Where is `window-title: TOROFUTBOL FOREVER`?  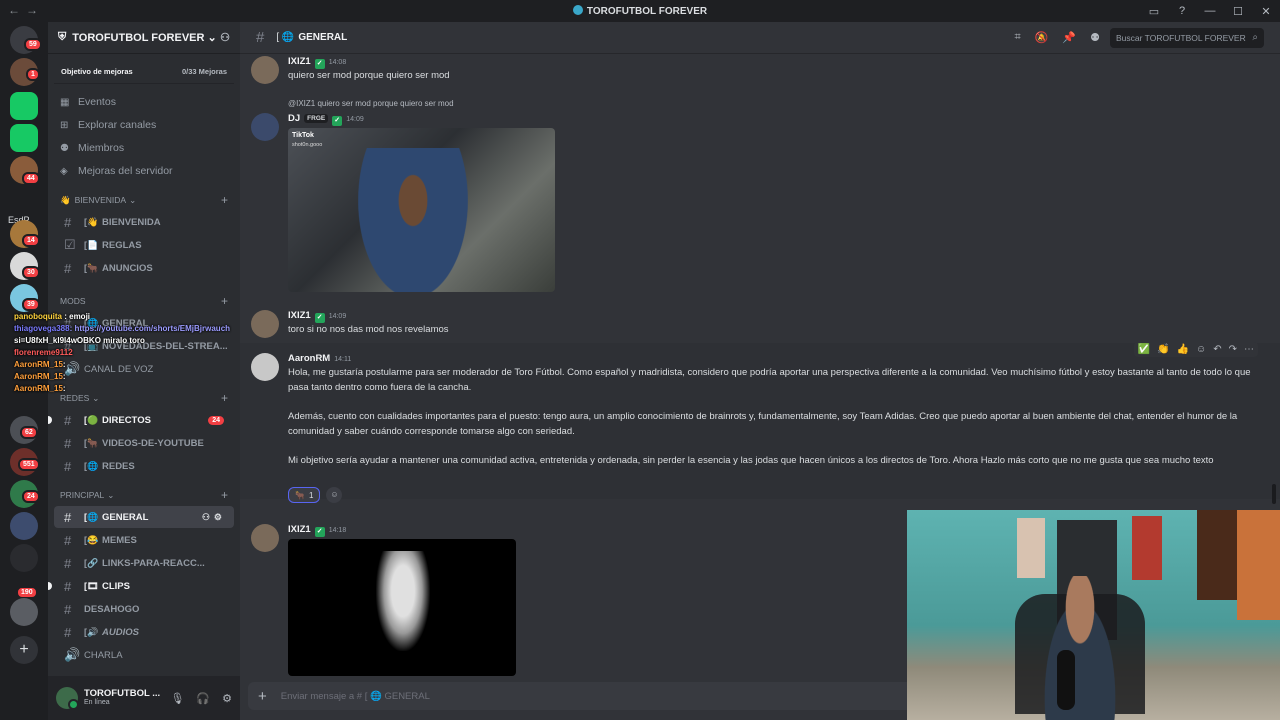
window-title: TOROFUTBOL FOREVER is located at coordinates (640, 11).